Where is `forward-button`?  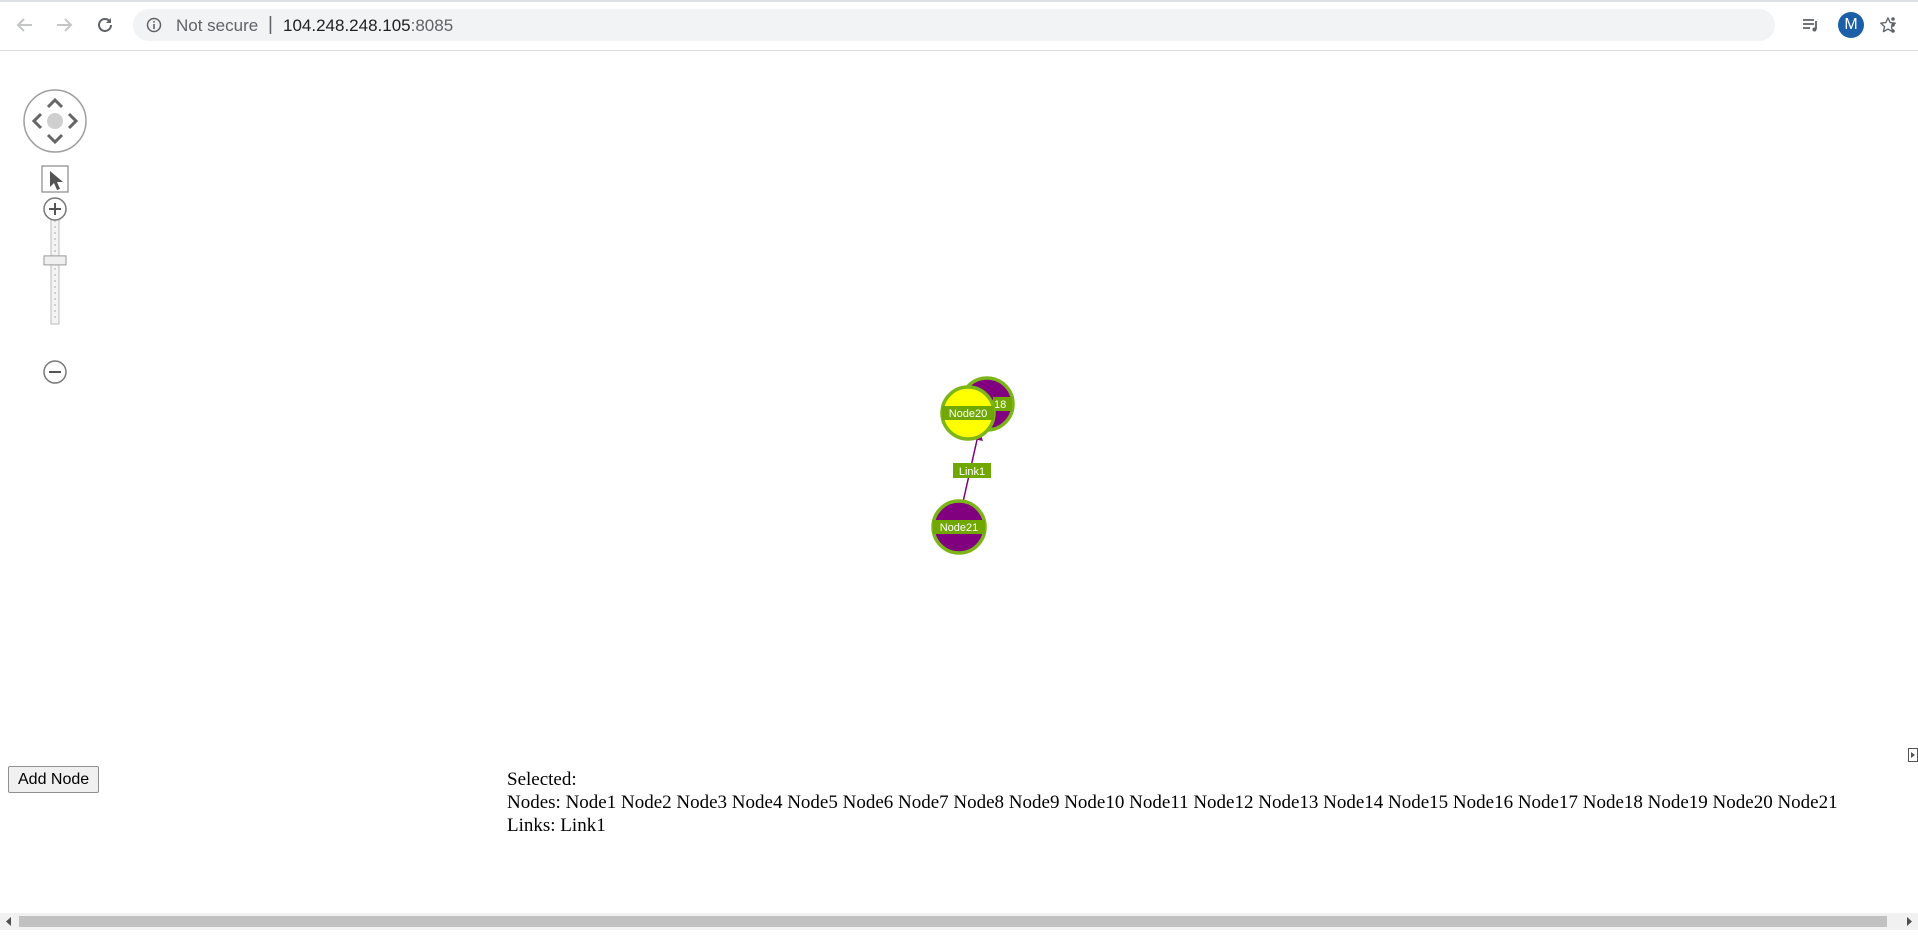
forward-button is located at coordinates (64, 25).